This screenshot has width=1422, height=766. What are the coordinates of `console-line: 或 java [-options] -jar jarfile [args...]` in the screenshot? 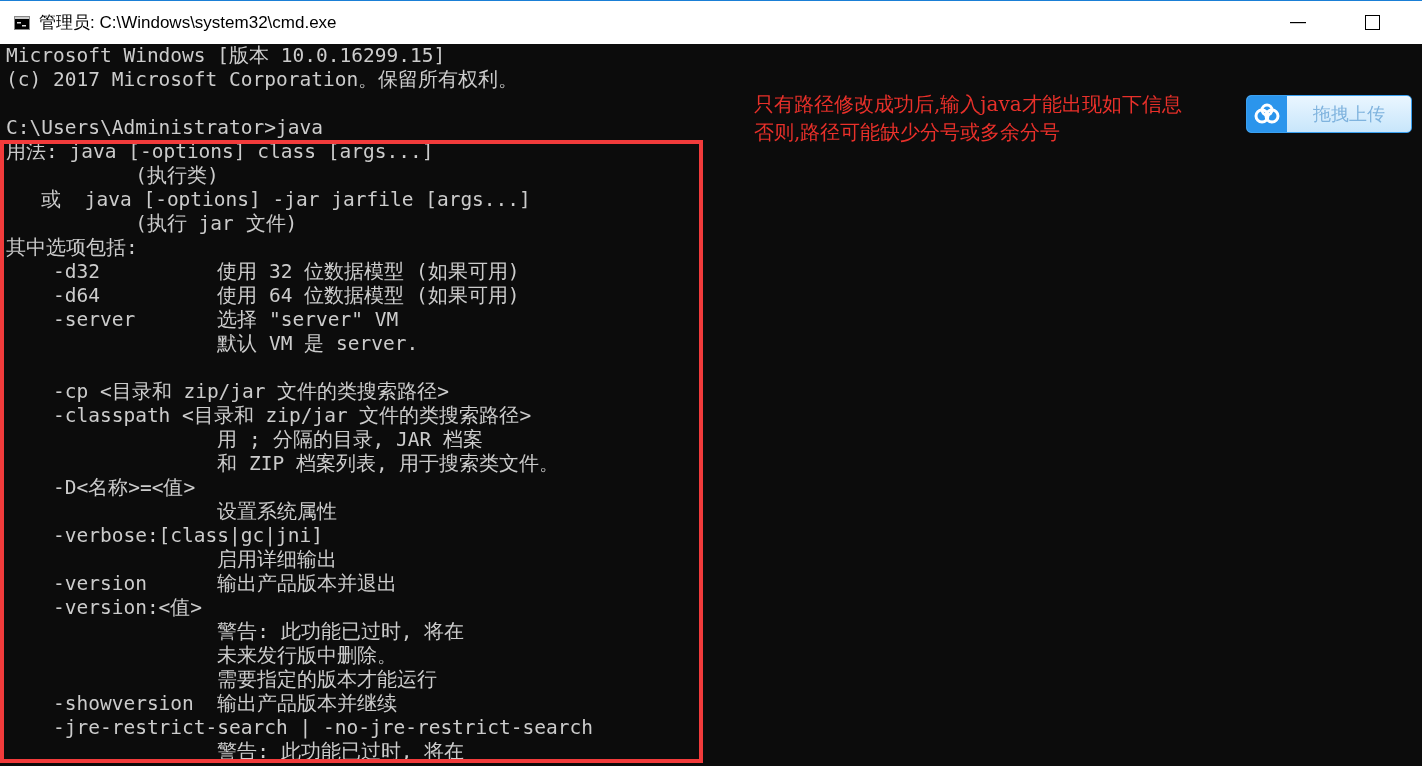 It's located at (285, 200).